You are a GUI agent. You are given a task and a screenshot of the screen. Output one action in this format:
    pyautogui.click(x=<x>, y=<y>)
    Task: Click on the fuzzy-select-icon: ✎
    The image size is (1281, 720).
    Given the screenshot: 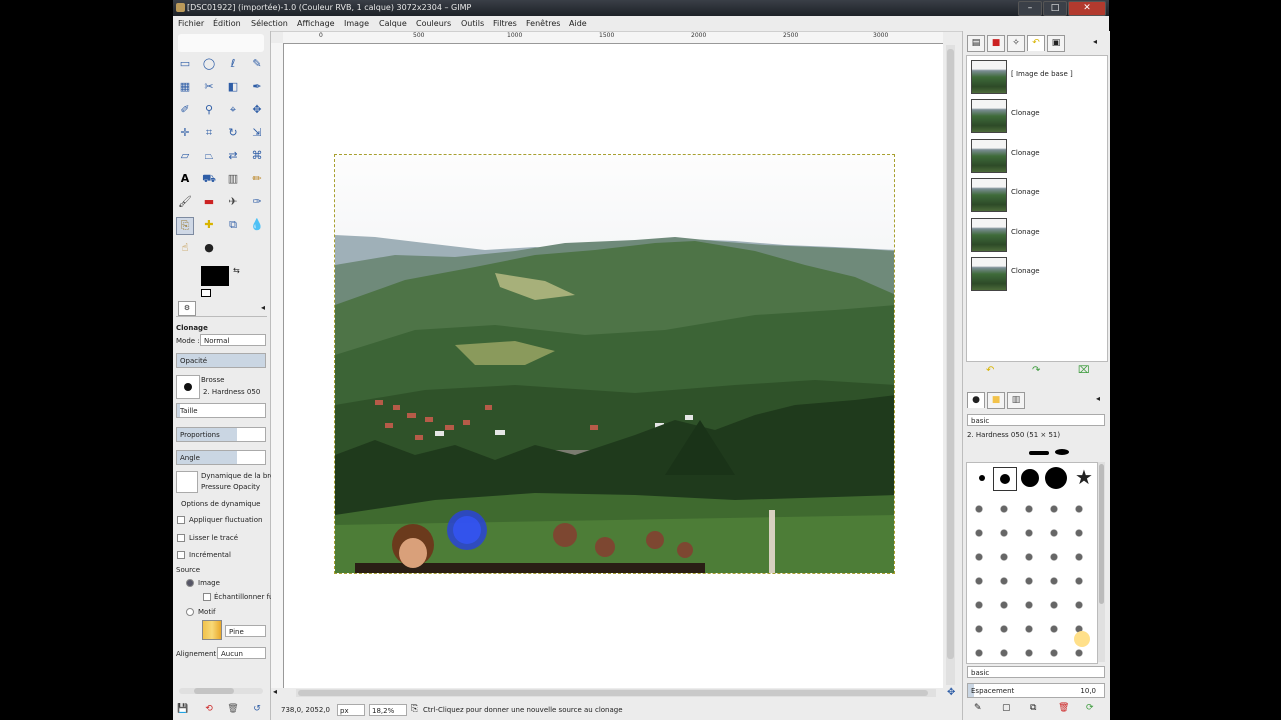 What is the action you would take?
    pyautogui.click(x=257, y=64)
    